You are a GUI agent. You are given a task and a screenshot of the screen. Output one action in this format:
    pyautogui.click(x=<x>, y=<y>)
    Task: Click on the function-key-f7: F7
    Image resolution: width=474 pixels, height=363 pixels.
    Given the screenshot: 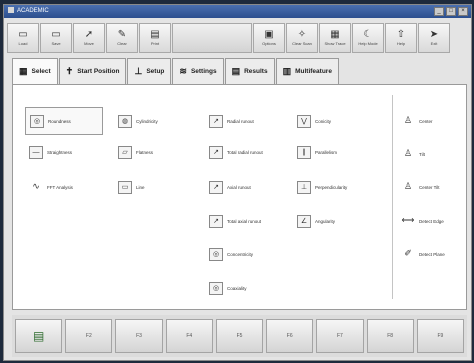 What is the action you would take?
    pyautogui.click(x=340, y=336)
    